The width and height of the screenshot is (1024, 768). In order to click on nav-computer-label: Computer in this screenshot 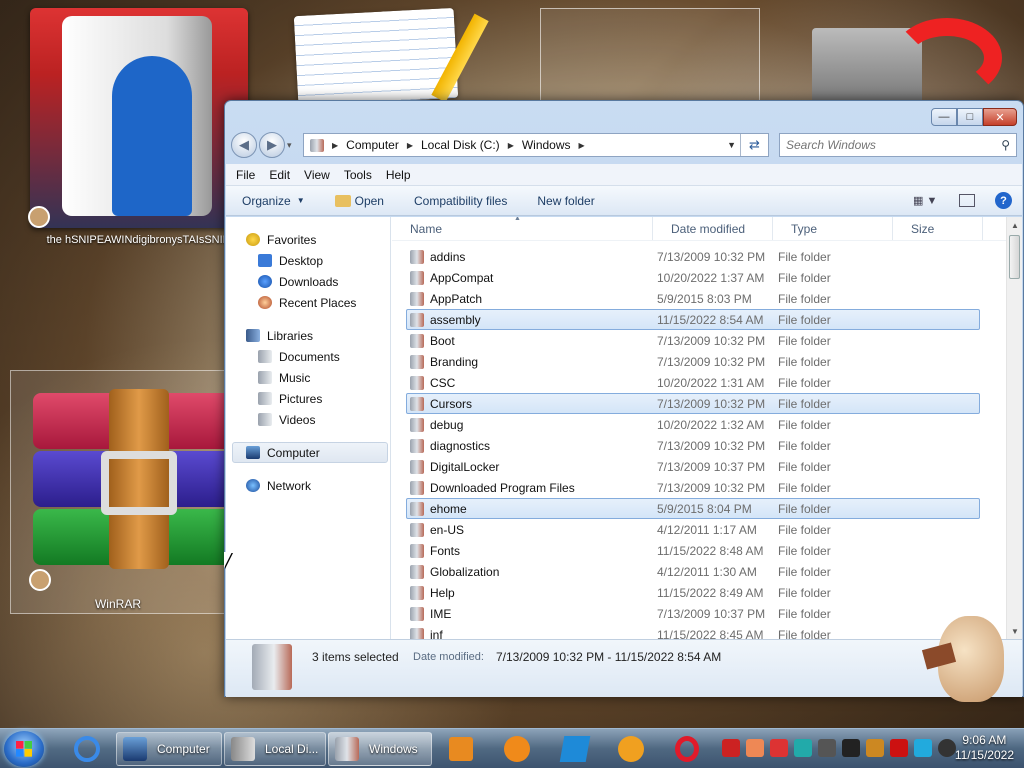, I will do `click(293, 452)`.